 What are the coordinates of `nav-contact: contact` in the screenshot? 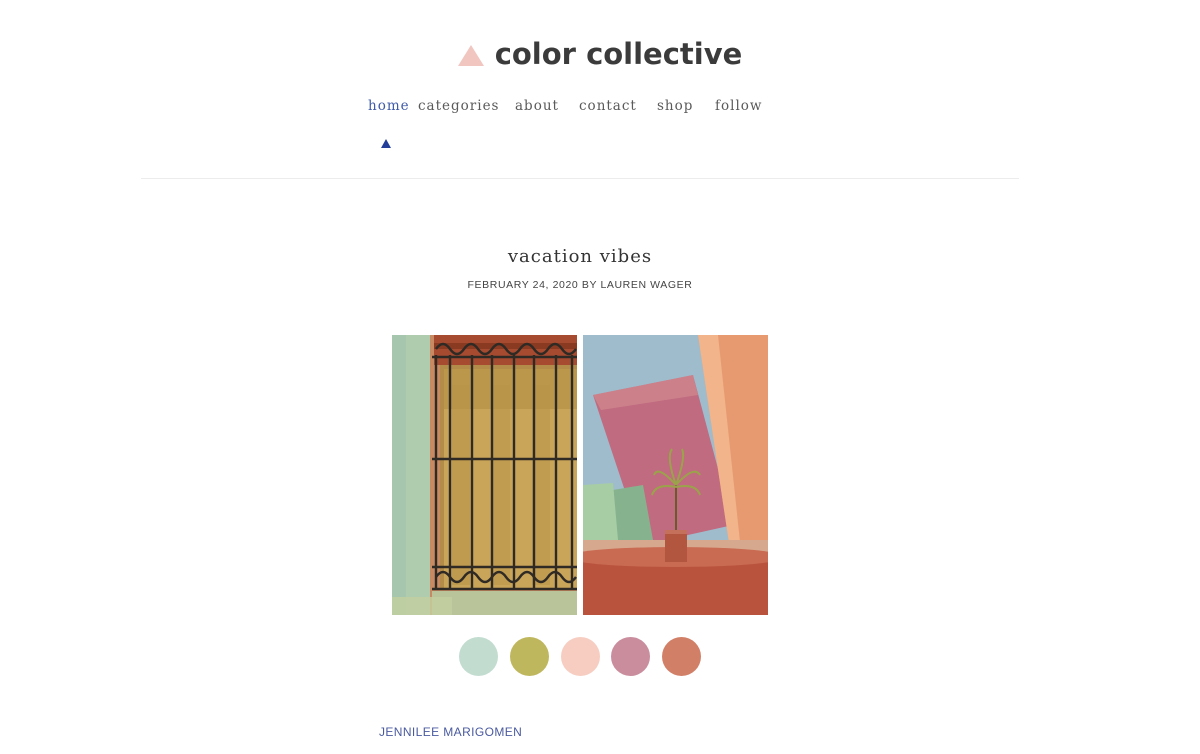 It's located at (608, 106).